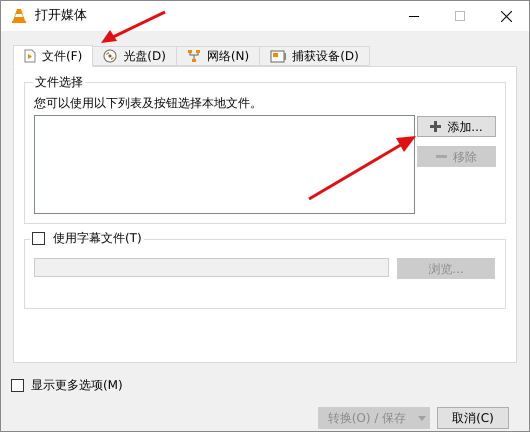 Image resolution: width=530 pixels, height=432 pixels. Describe the element at coordinates (218, 56) in the screenshot. I see `tab: 网络(N)` at that location.